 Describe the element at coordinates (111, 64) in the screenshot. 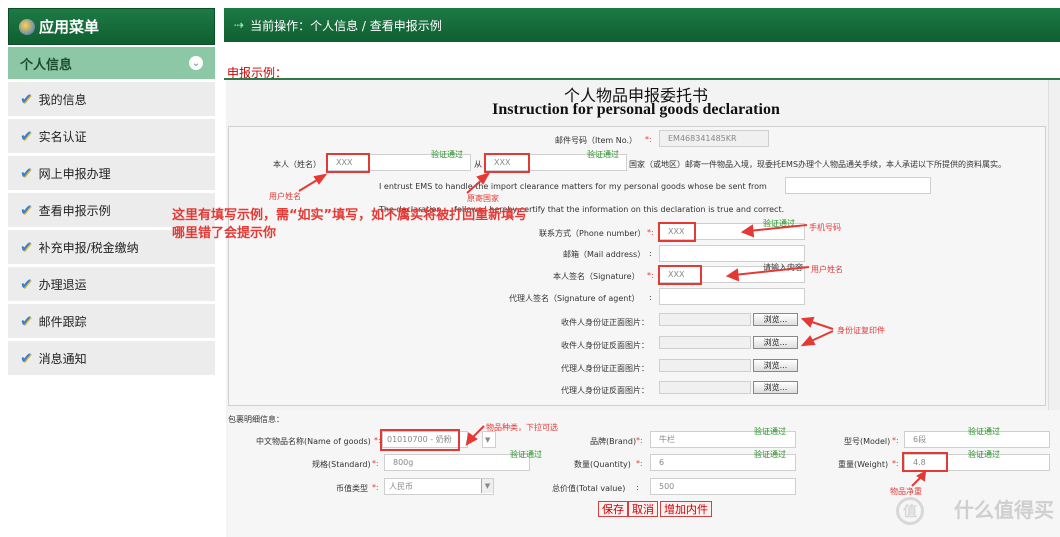

I see `sidebar-section-personal-info: 个人信息 ⌄` at that location.